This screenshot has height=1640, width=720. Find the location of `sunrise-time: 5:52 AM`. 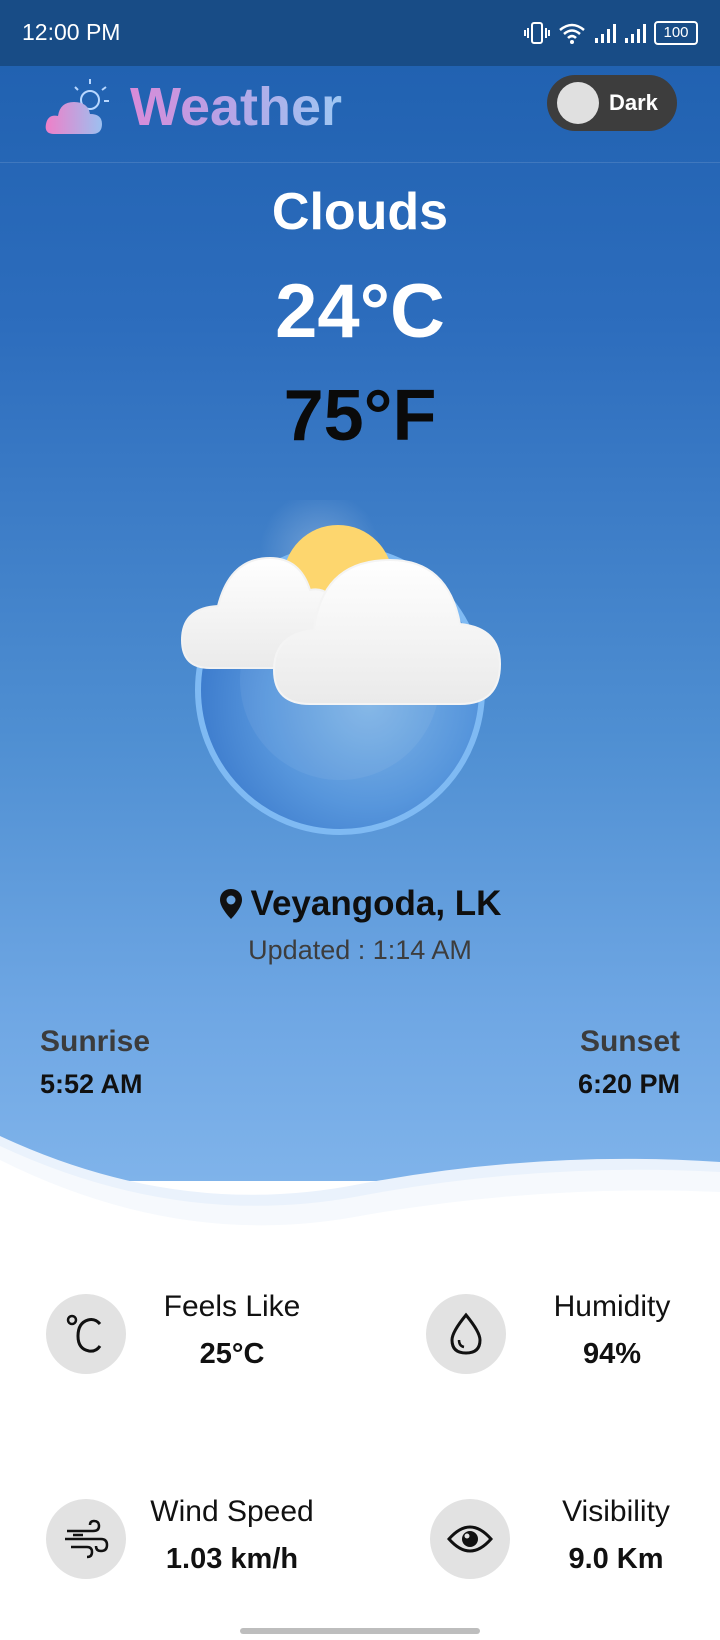

sunrise-time: 5:52 AM is located at coordinates (91, 1084).